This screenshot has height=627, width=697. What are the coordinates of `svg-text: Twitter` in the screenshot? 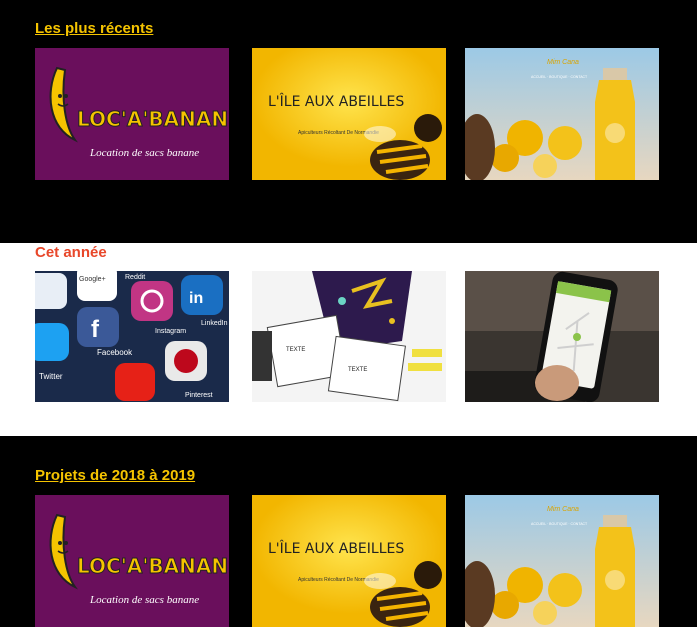 It's located at (51, 376).